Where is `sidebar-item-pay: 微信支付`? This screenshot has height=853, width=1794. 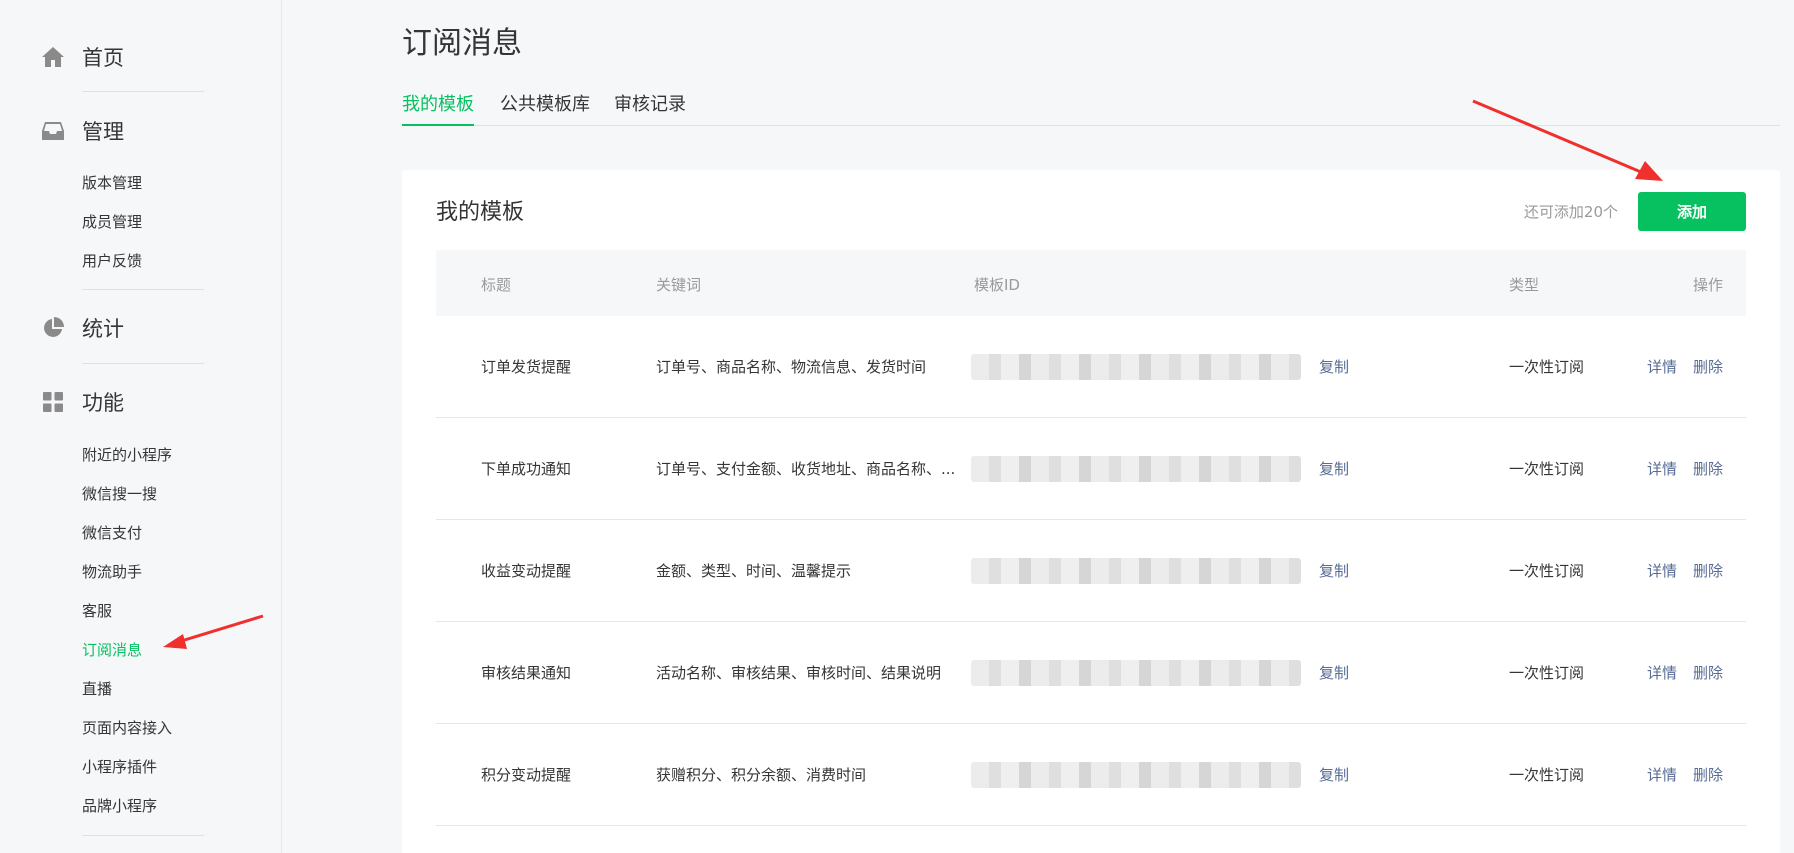 sidebar-item-pay: 微信支付 is located at coordinates (112, 533).